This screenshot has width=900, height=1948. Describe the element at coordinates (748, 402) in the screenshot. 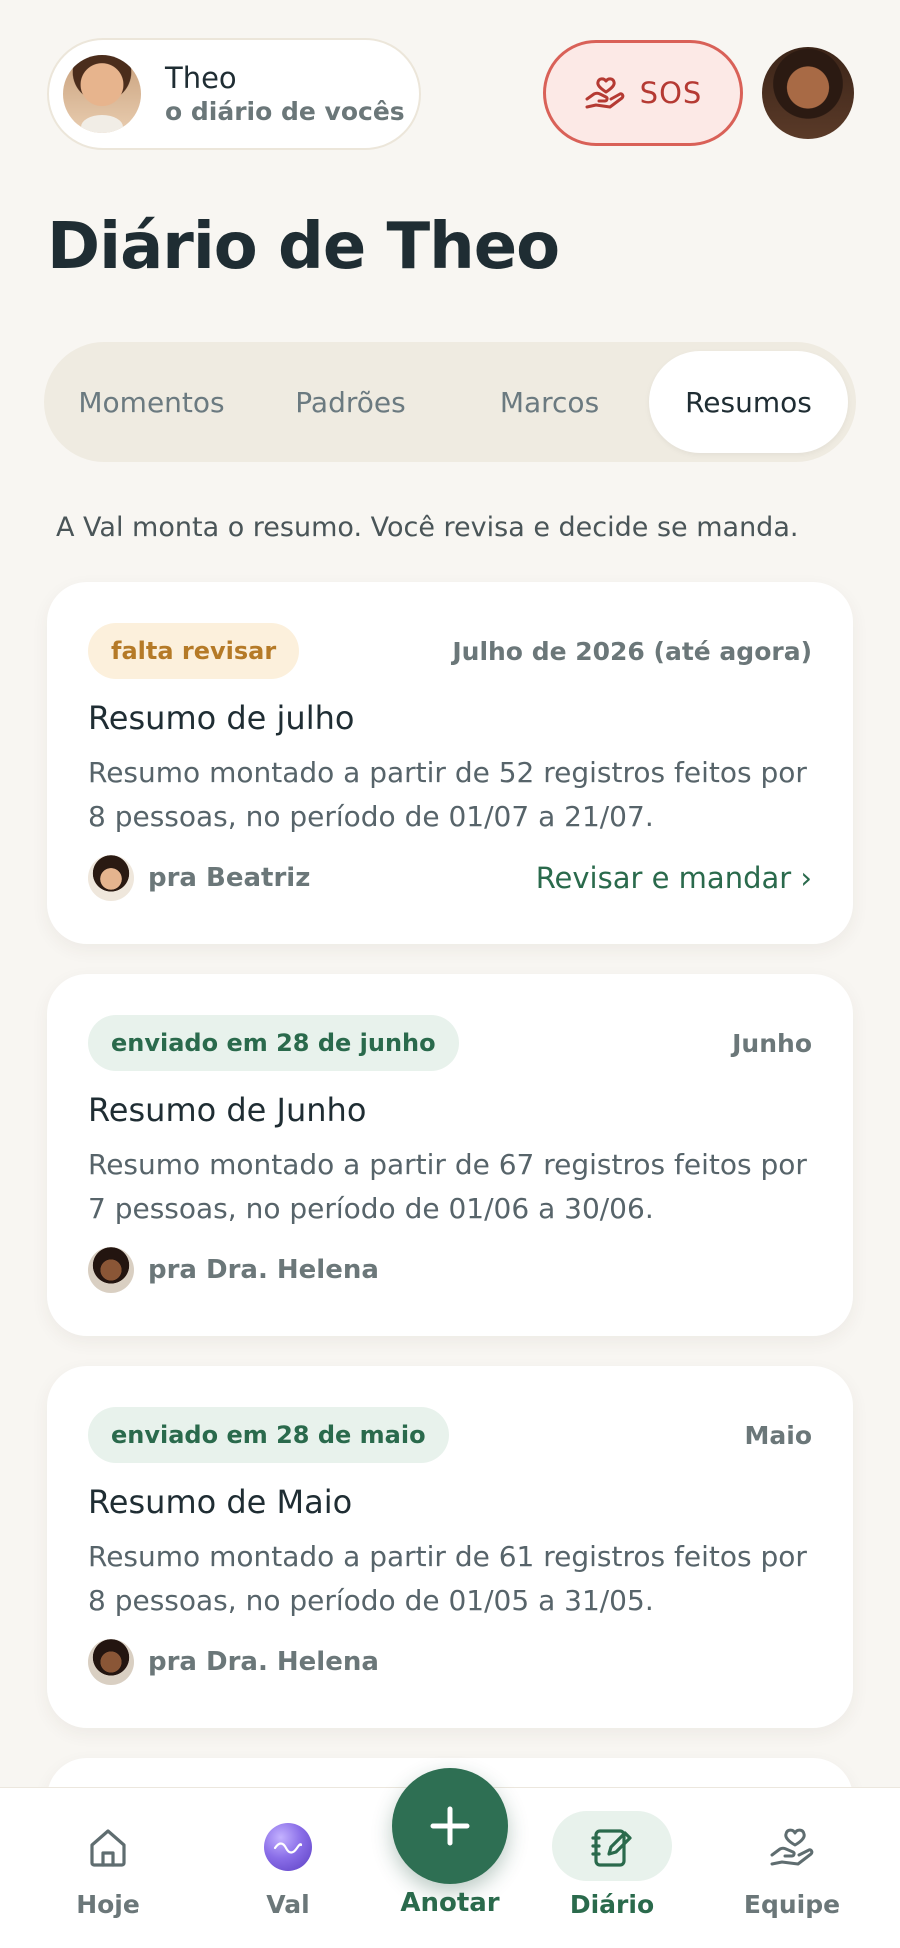

I see `tab-resumos: Resumos` at that location.